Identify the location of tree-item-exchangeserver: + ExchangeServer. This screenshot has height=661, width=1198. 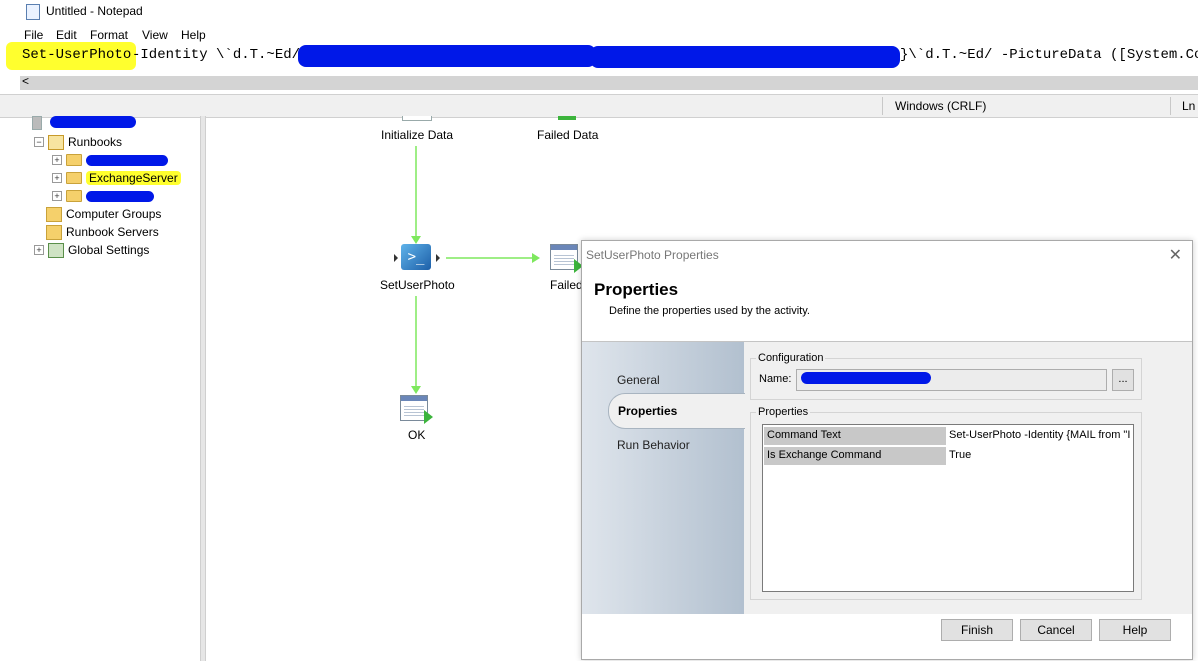
(116, 178).